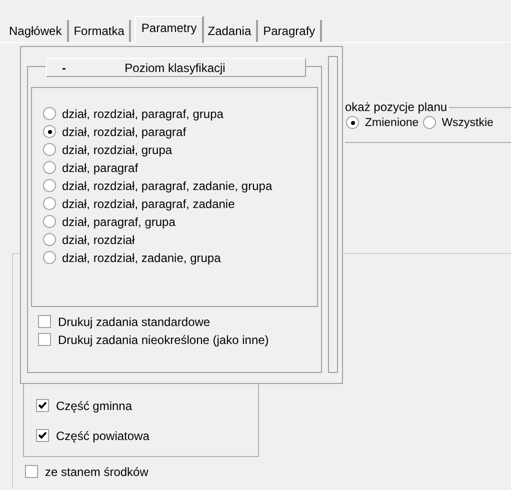 This screenshot has width=511, height=490. What do you see at coordinates (148, 203) in the screenshot?
I see `option-label: dział, rozdział, paragraf, zadanie` at bounding box center [148, 203].